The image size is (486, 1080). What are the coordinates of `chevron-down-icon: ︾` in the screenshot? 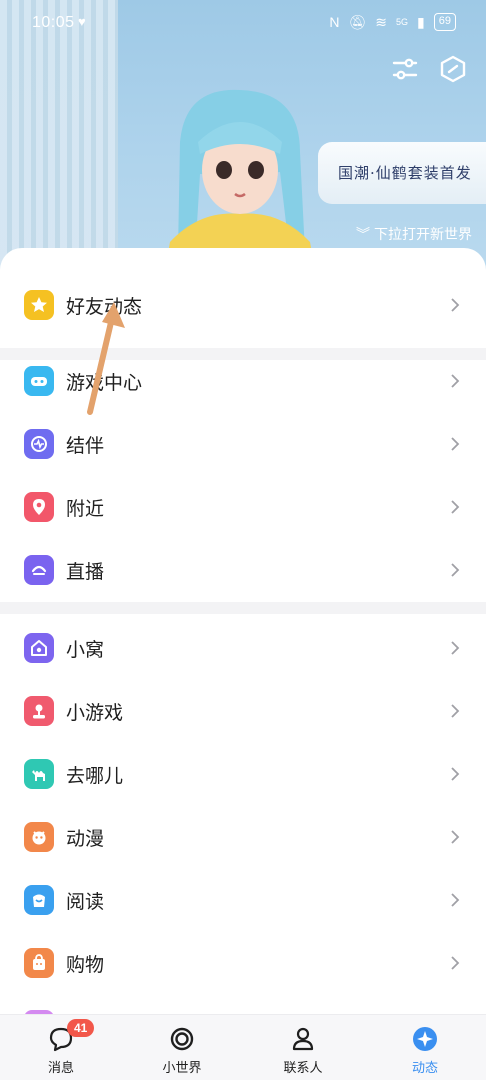 It's located at (363, 234).